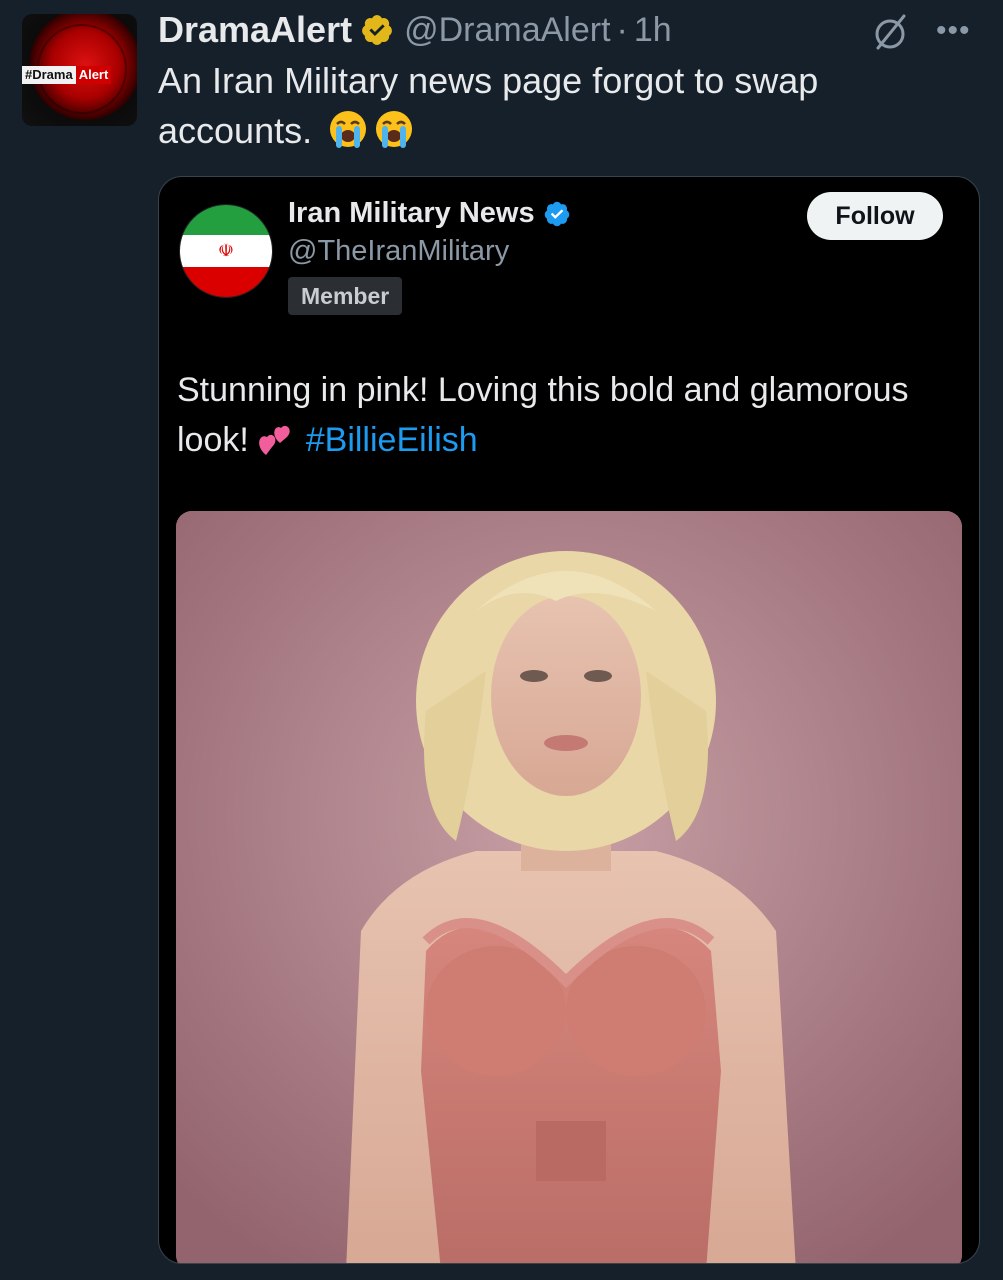 The height and width of the screenshot is (1280, 1003). I want to click on author-handle: @DramaAlert, so click(507, 30).